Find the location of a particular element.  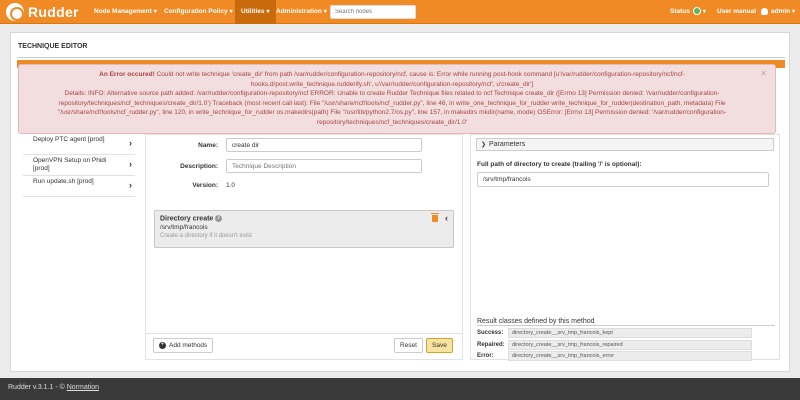

status-label: Status is located at coordinates (680, 11).